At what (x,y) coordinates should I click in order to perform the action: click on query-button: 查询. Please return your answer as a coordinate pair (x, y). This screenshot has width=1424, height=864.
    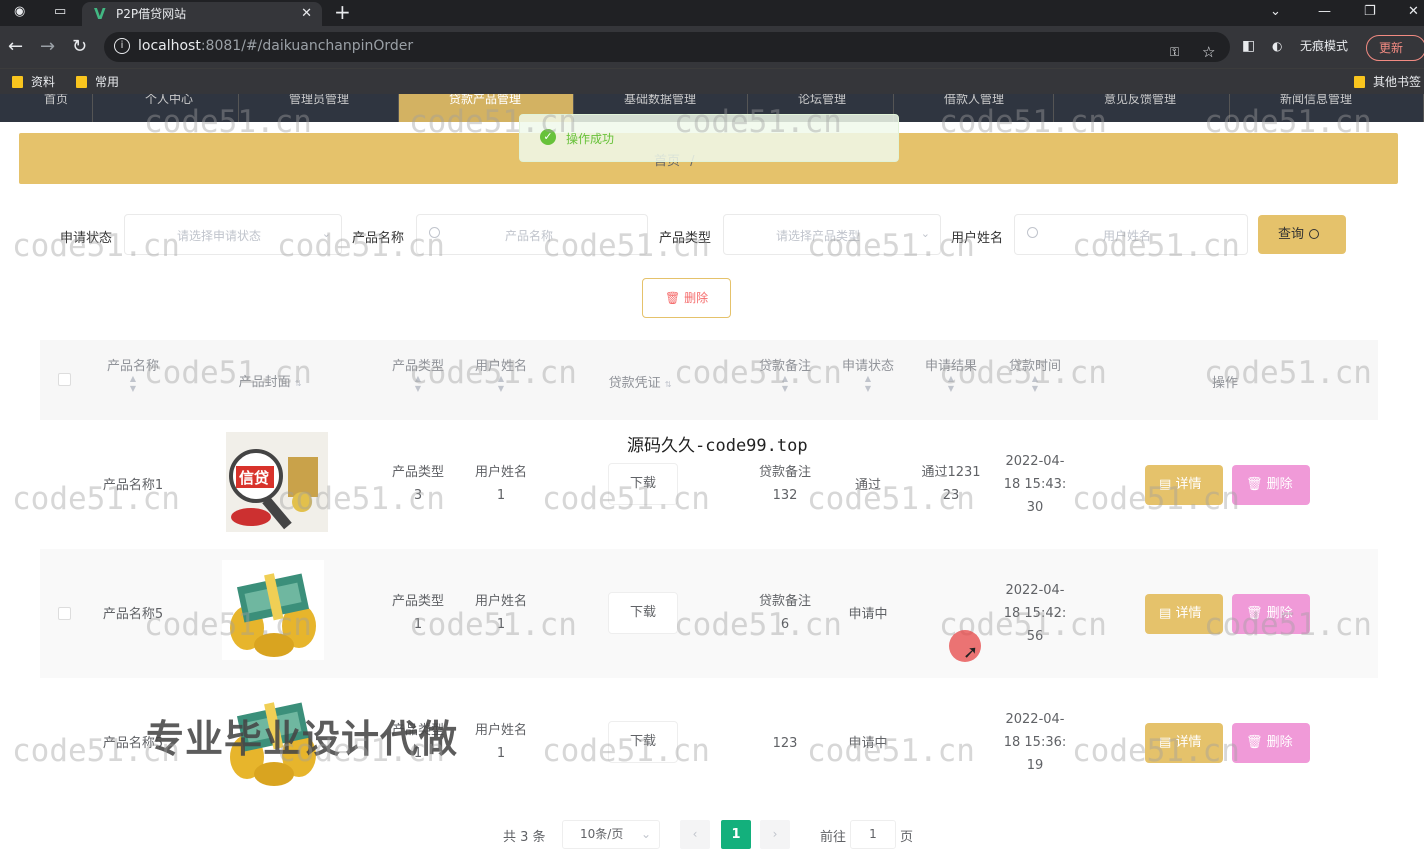
    Looking at the image, I should click on (1302, 234).